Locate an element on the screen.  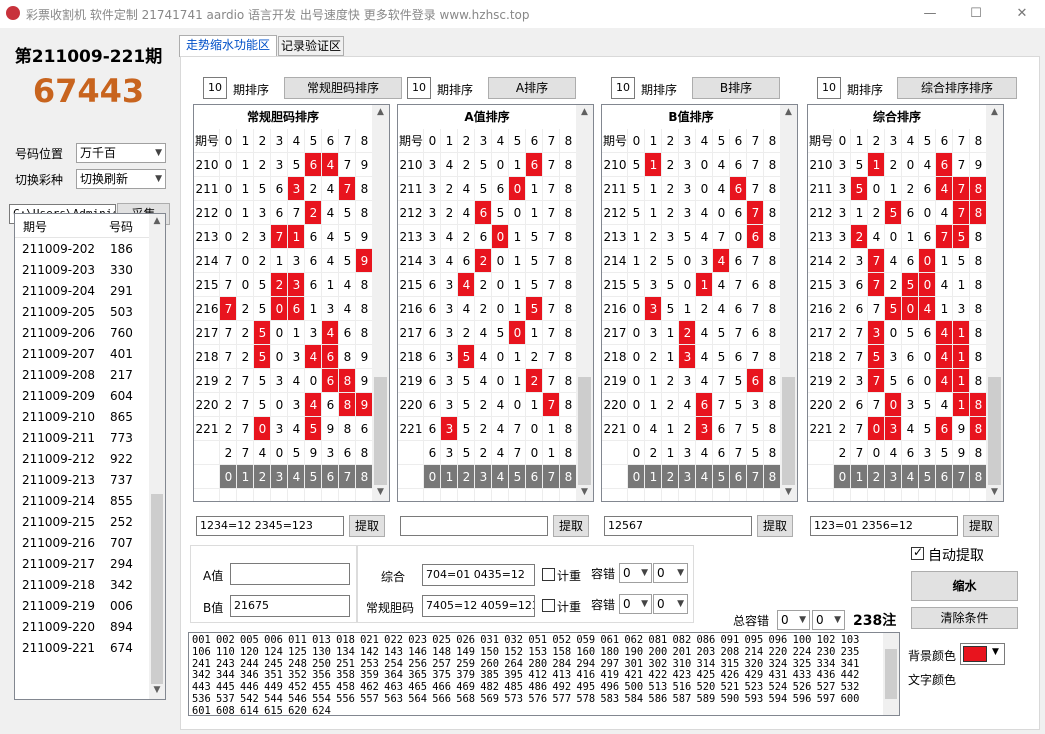
digit-cell: 1 is located at coordinates (653, 213).